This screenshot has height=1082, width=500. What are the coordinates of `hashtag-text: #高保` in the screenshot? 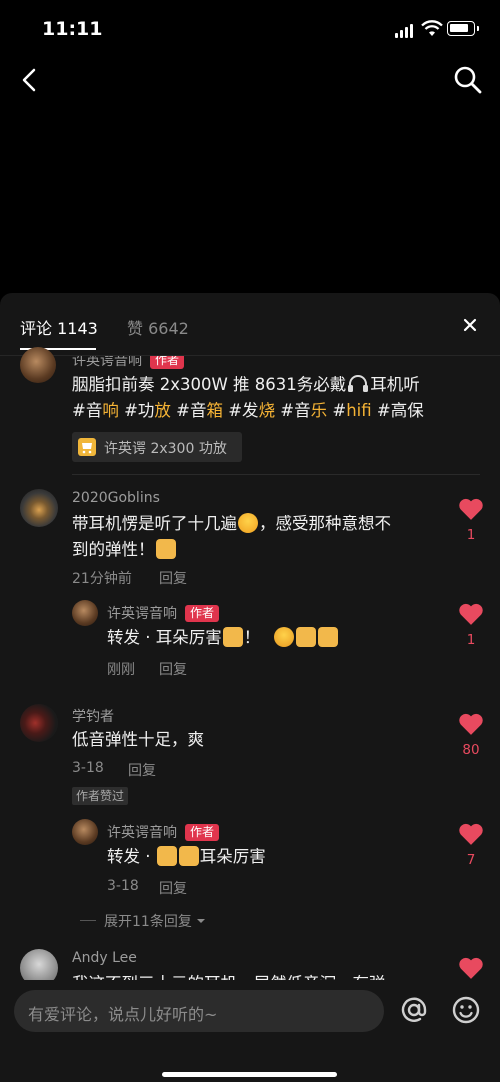 It's located at (398, 410).